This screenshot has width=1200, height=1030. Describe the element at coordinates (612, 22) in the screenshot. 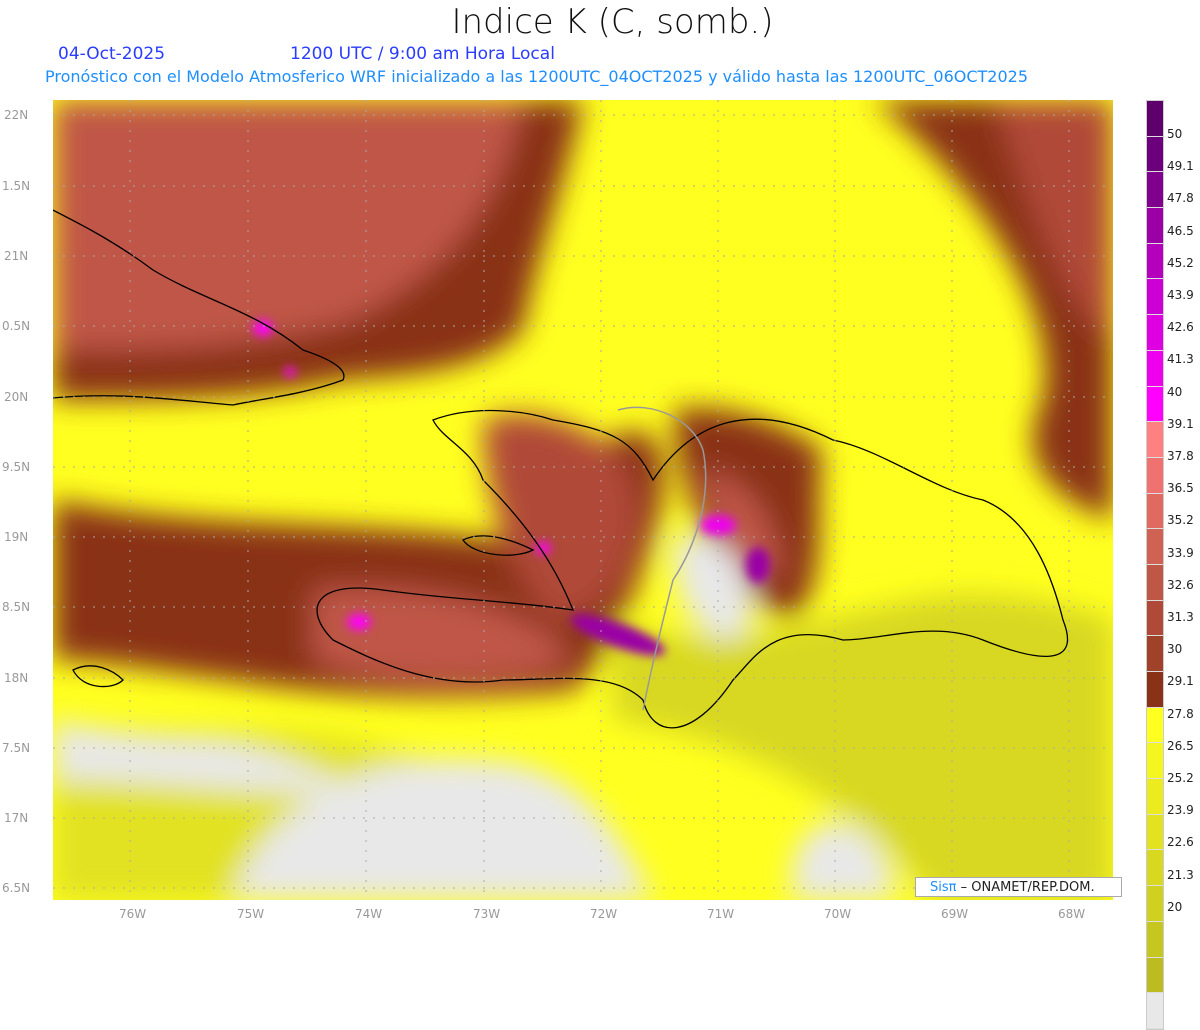

I see `map-title: Indice K (C, somb.)` at that location.